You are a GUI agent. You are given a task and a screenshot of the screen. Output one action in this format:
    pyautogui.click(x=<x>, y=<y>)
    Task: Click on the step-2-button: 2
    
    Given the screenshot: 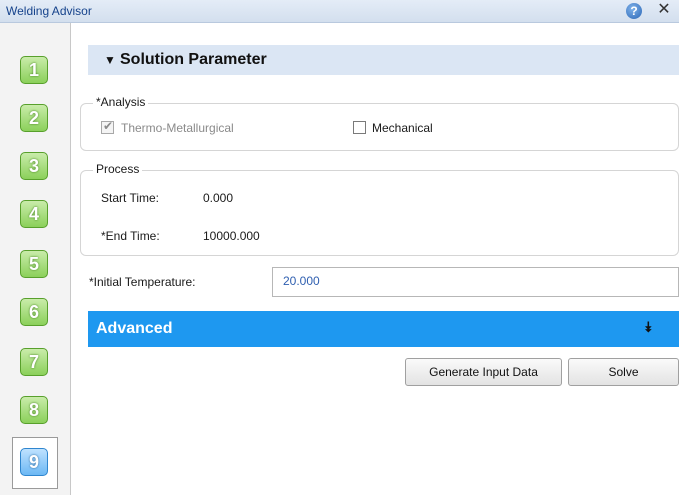 What is the action you would take?
    pyautogui.click(x=34, y=118)
    